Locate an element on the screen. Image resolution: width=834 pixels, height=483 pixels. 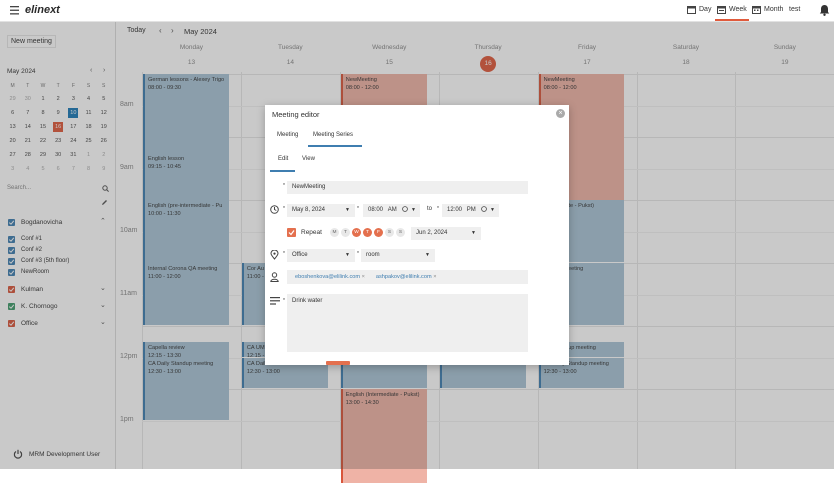
time-from-ampm: AM is located at coordinates (392, 210).